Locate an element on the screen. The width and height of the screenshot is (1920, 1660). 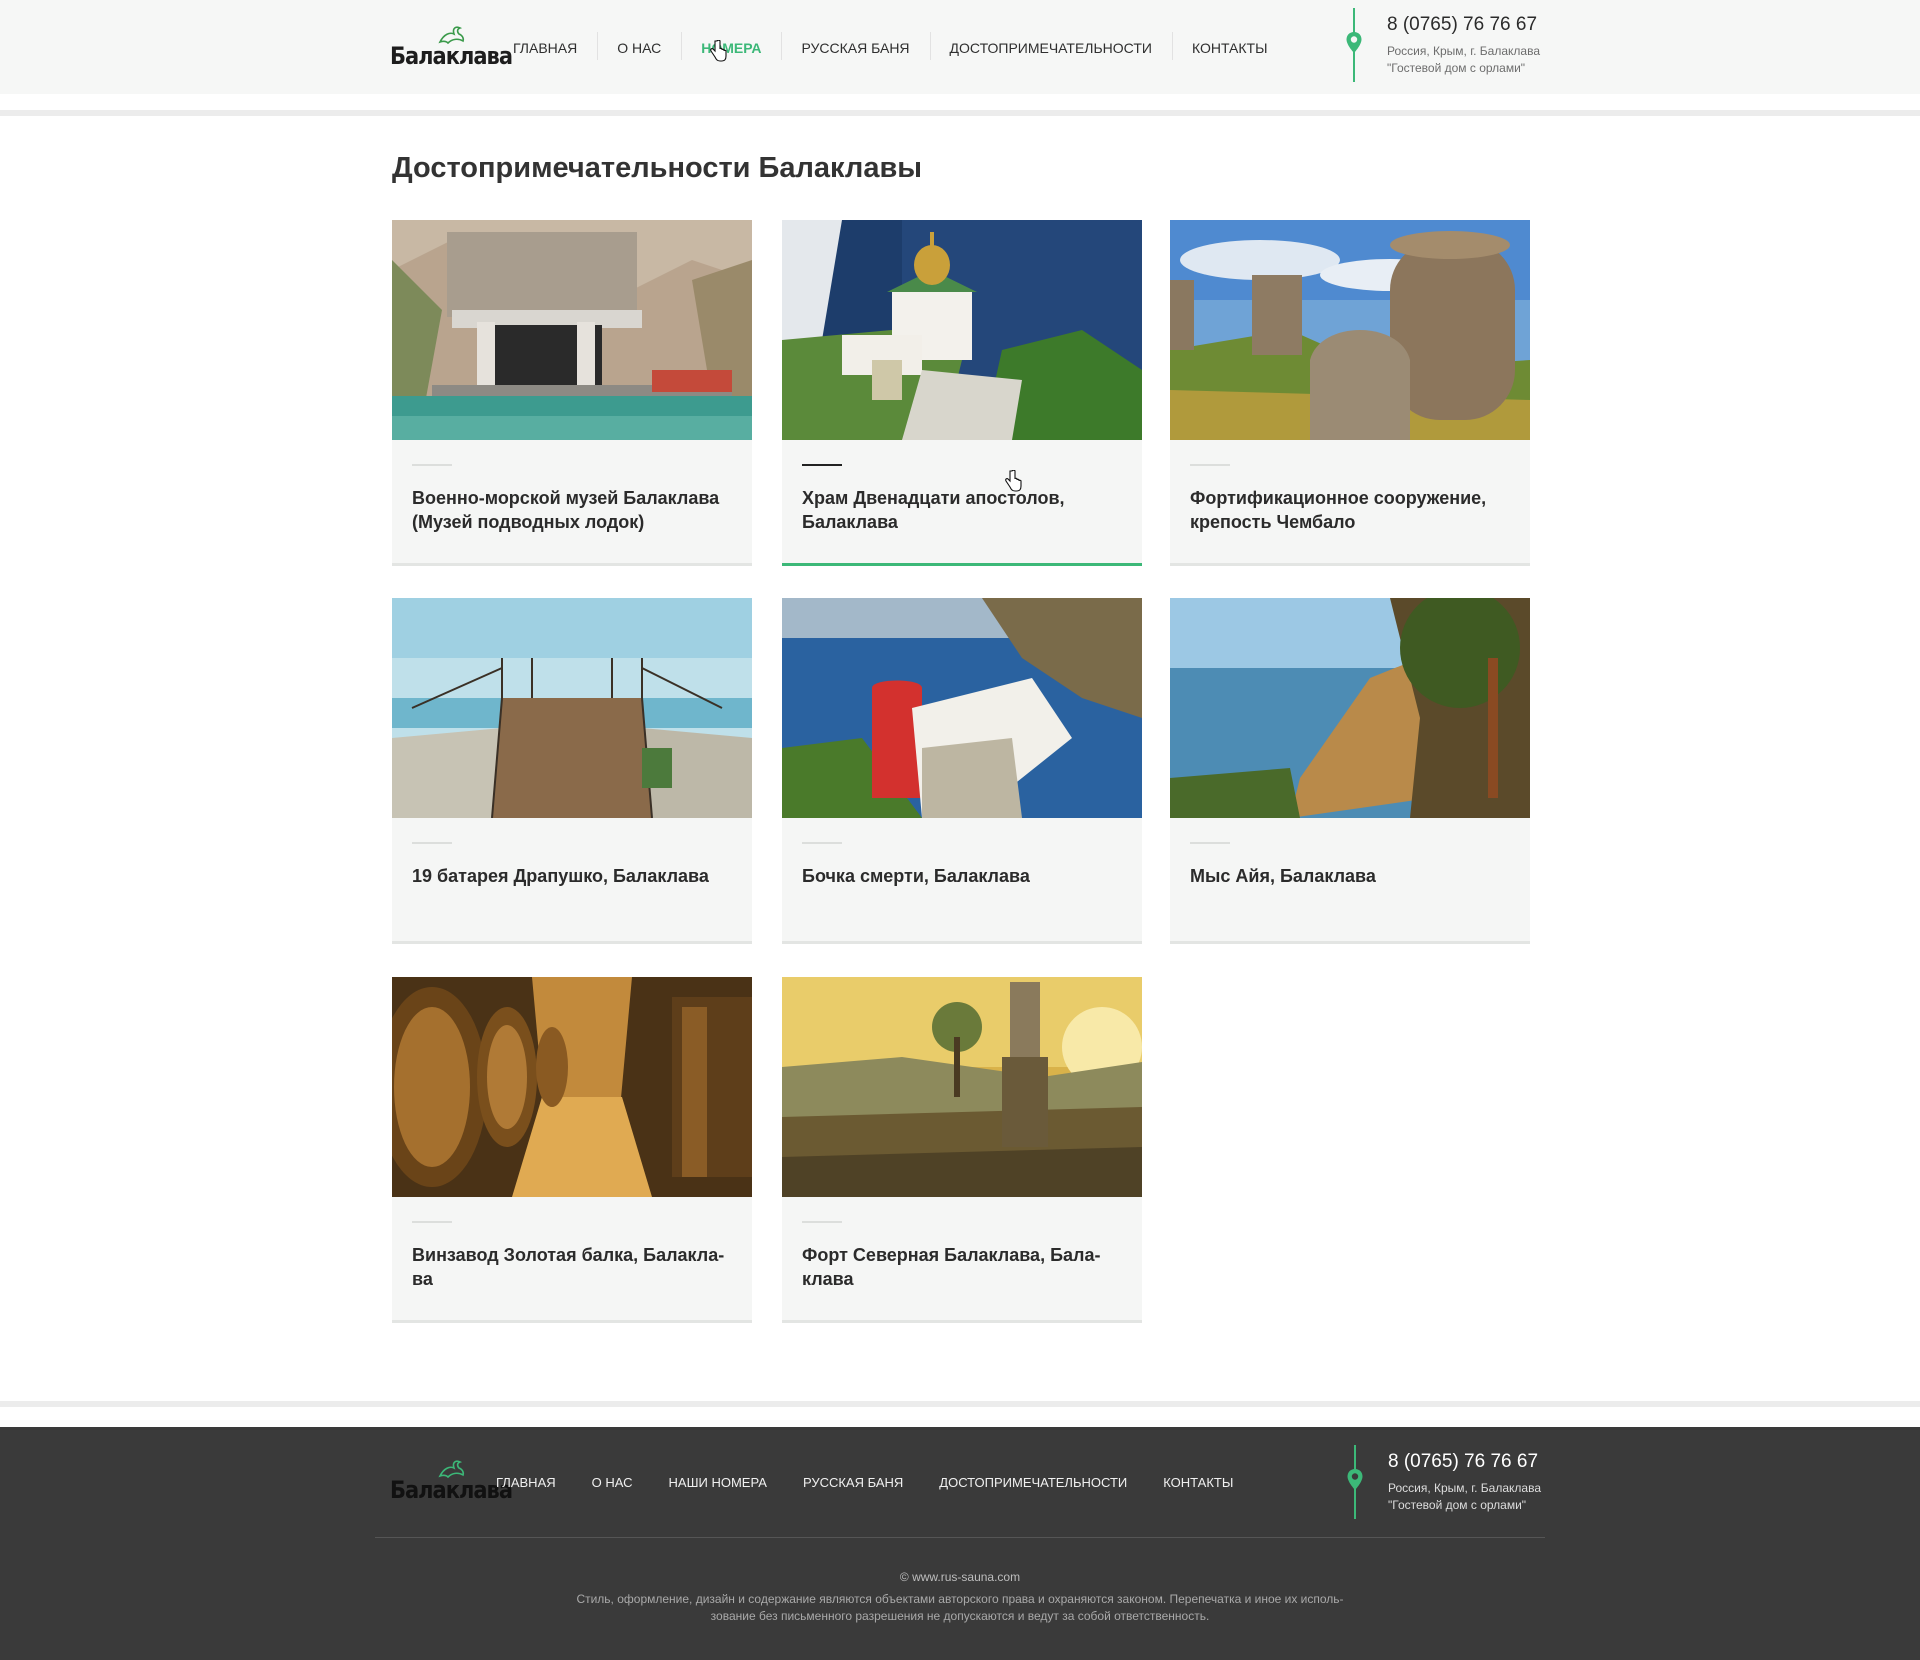
footer-divider is located at coordinates (960, 1404).